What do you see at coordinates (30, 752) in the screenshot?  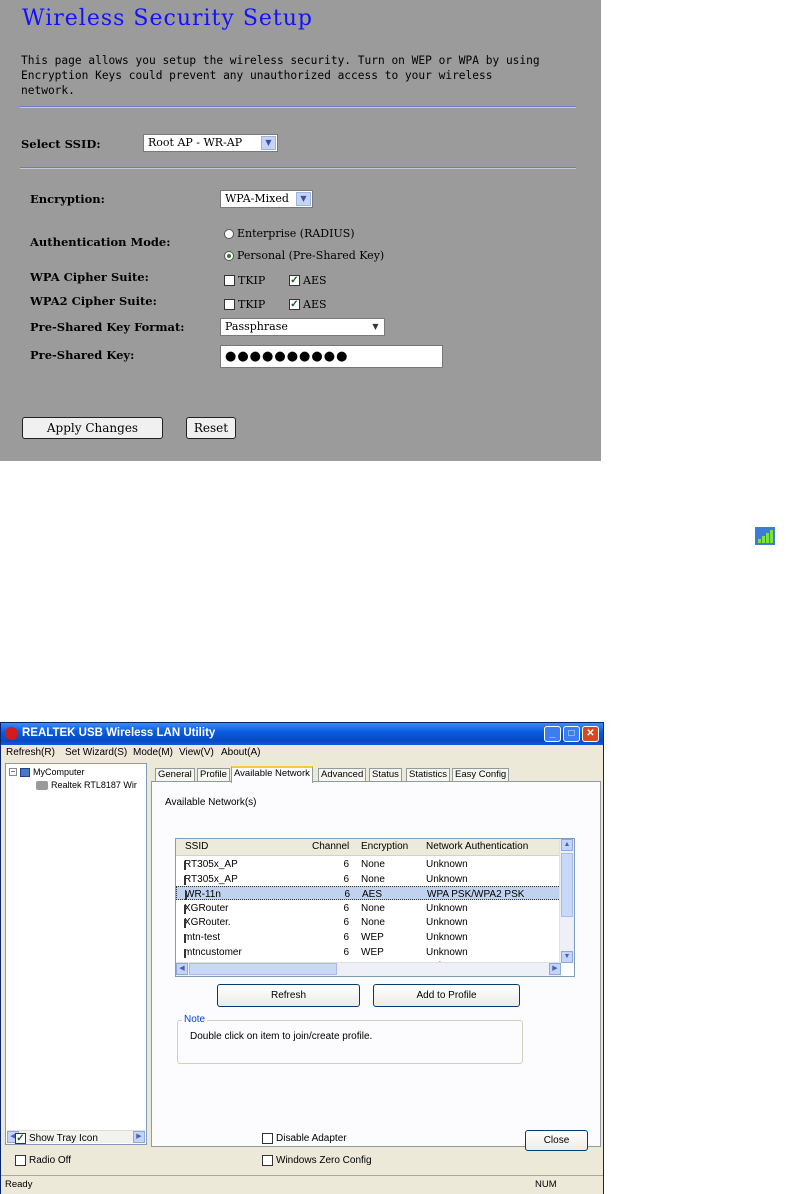 I see `menu-refresh: Refresh(R)` at bounding box center [30, 752].